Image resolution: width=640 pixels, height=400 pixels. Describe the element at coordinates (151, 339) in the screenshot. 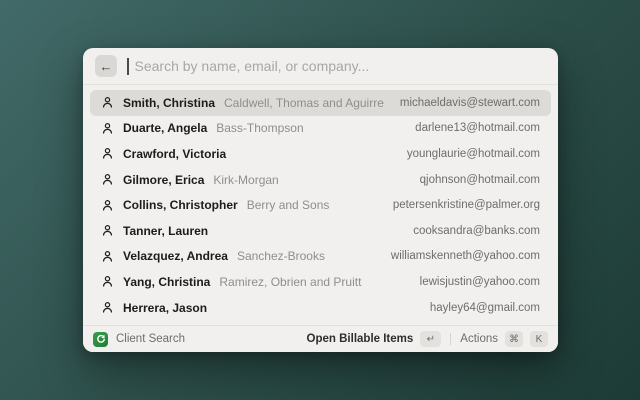

I see `app-label: Client Search` at that location.